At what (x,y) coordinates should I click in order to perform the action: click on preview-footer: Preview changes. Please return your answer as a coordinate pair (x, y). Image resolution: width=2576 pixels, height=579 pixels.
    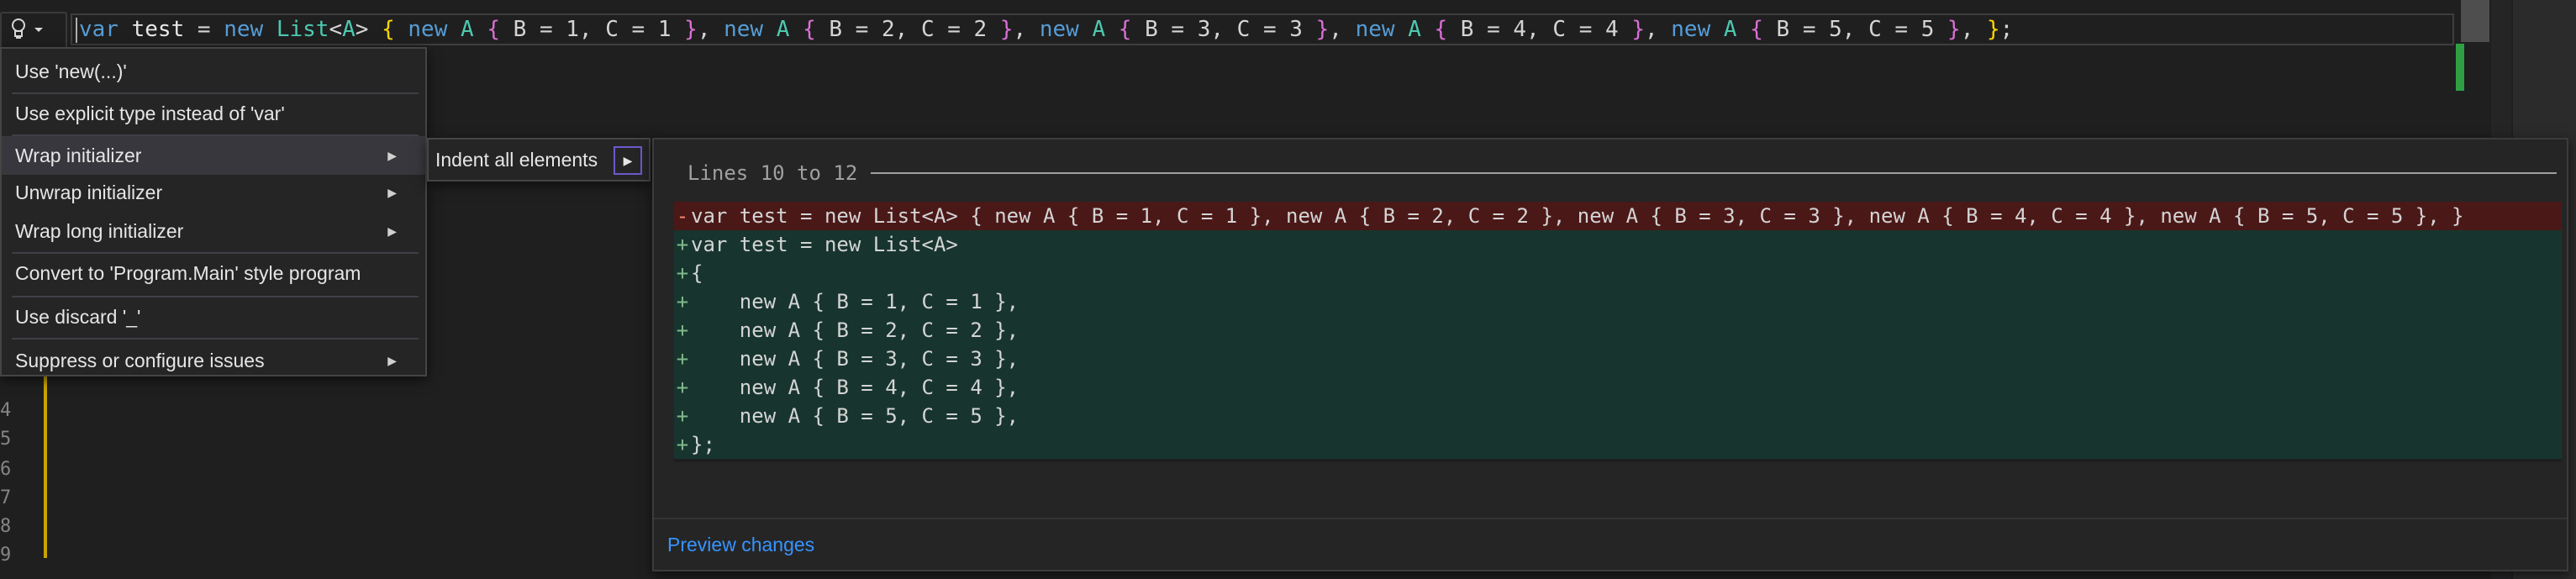
    Looking at the image, I should click on (1610, 544).